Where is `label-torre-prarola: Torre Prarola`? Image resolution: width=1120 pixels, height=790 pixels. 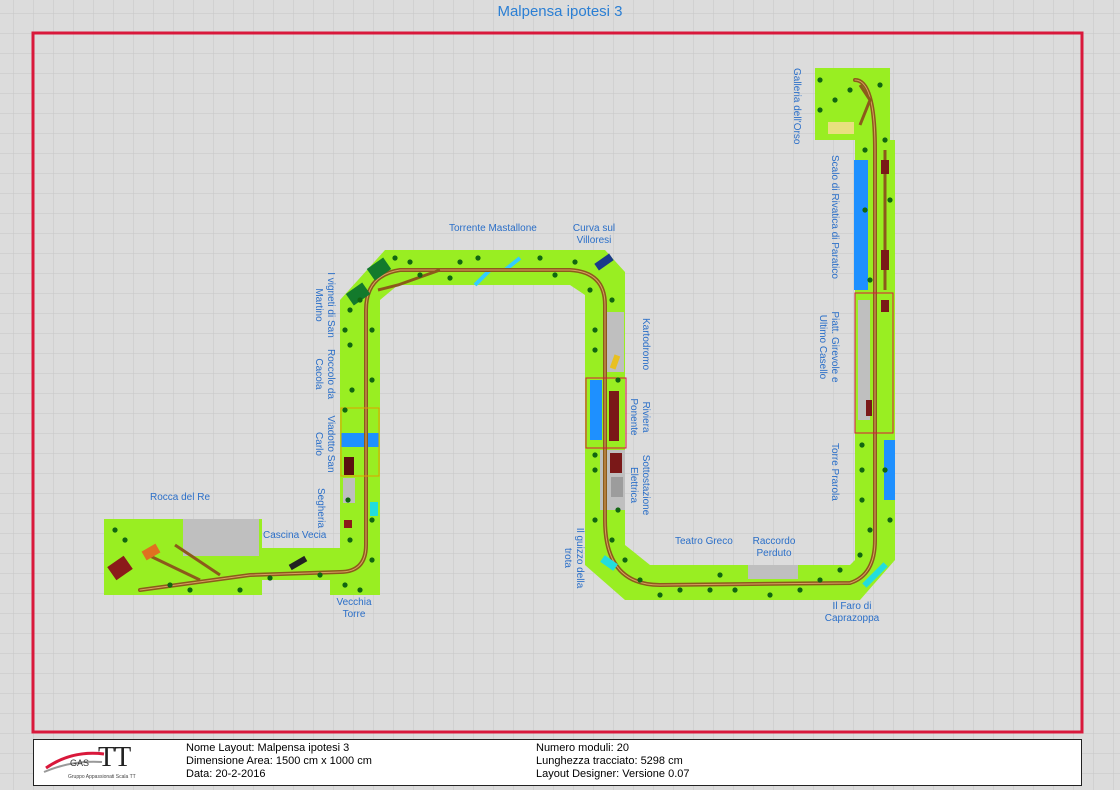 label-torre-prarola: Torre Prarola is located at coordinates (834, 472).